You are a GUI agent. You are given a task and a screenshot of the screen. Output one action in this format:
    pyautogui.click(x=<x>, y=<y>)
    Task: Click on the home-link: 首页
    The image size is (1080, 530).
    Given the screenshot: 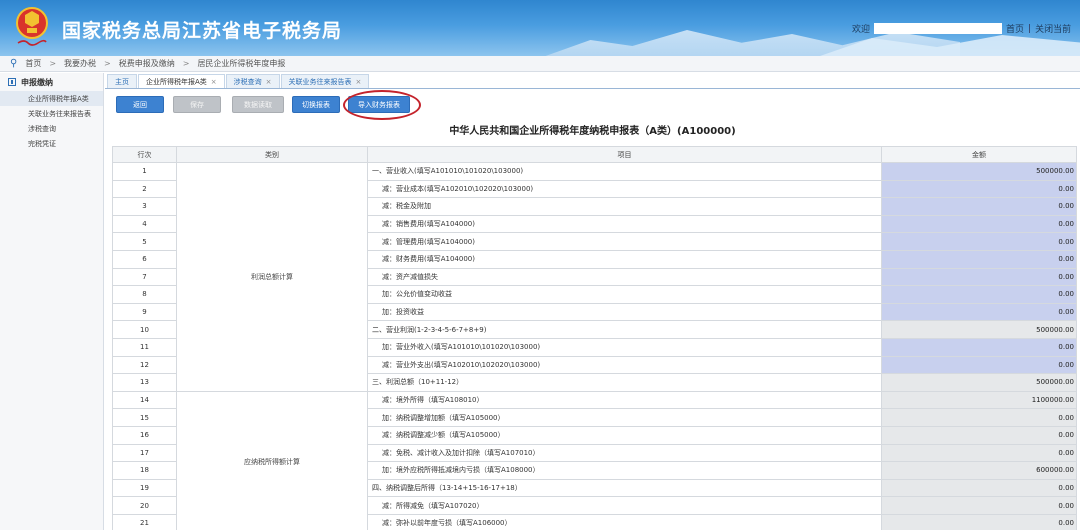 What is the action you would take?
    pyautogui.click(x=1015, y=28)
    